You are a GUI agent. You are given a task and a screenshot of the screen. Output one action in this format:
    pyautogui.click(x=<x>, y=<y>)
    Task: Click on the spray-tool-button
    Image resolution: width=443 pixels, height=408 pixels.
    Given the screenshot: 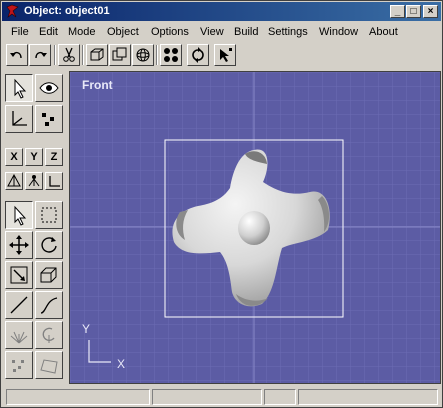 What is the action you would take?
    pyautogui.click(x=19, y=335)
    